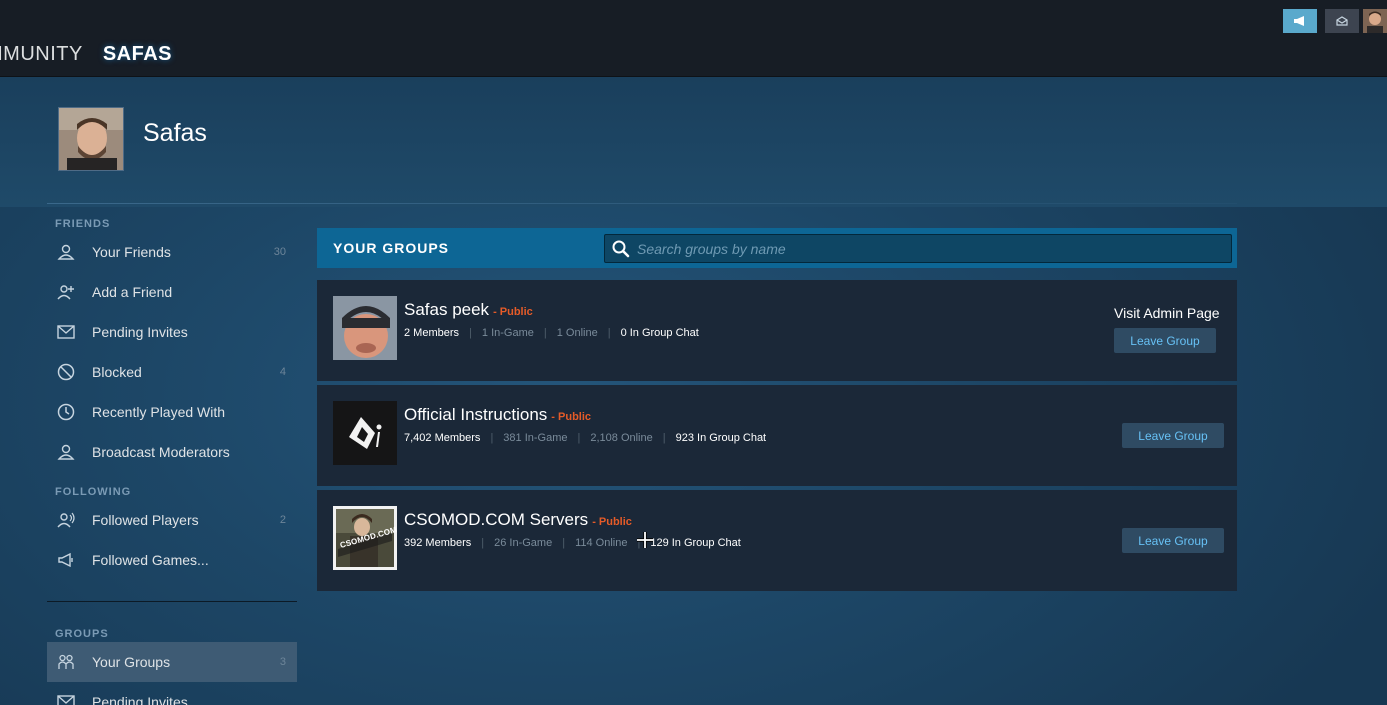 This screenshot has width=1387, height=705. I want to click on sidebar-item-group-pending-invites: Pending Invites, so click(172, 693).